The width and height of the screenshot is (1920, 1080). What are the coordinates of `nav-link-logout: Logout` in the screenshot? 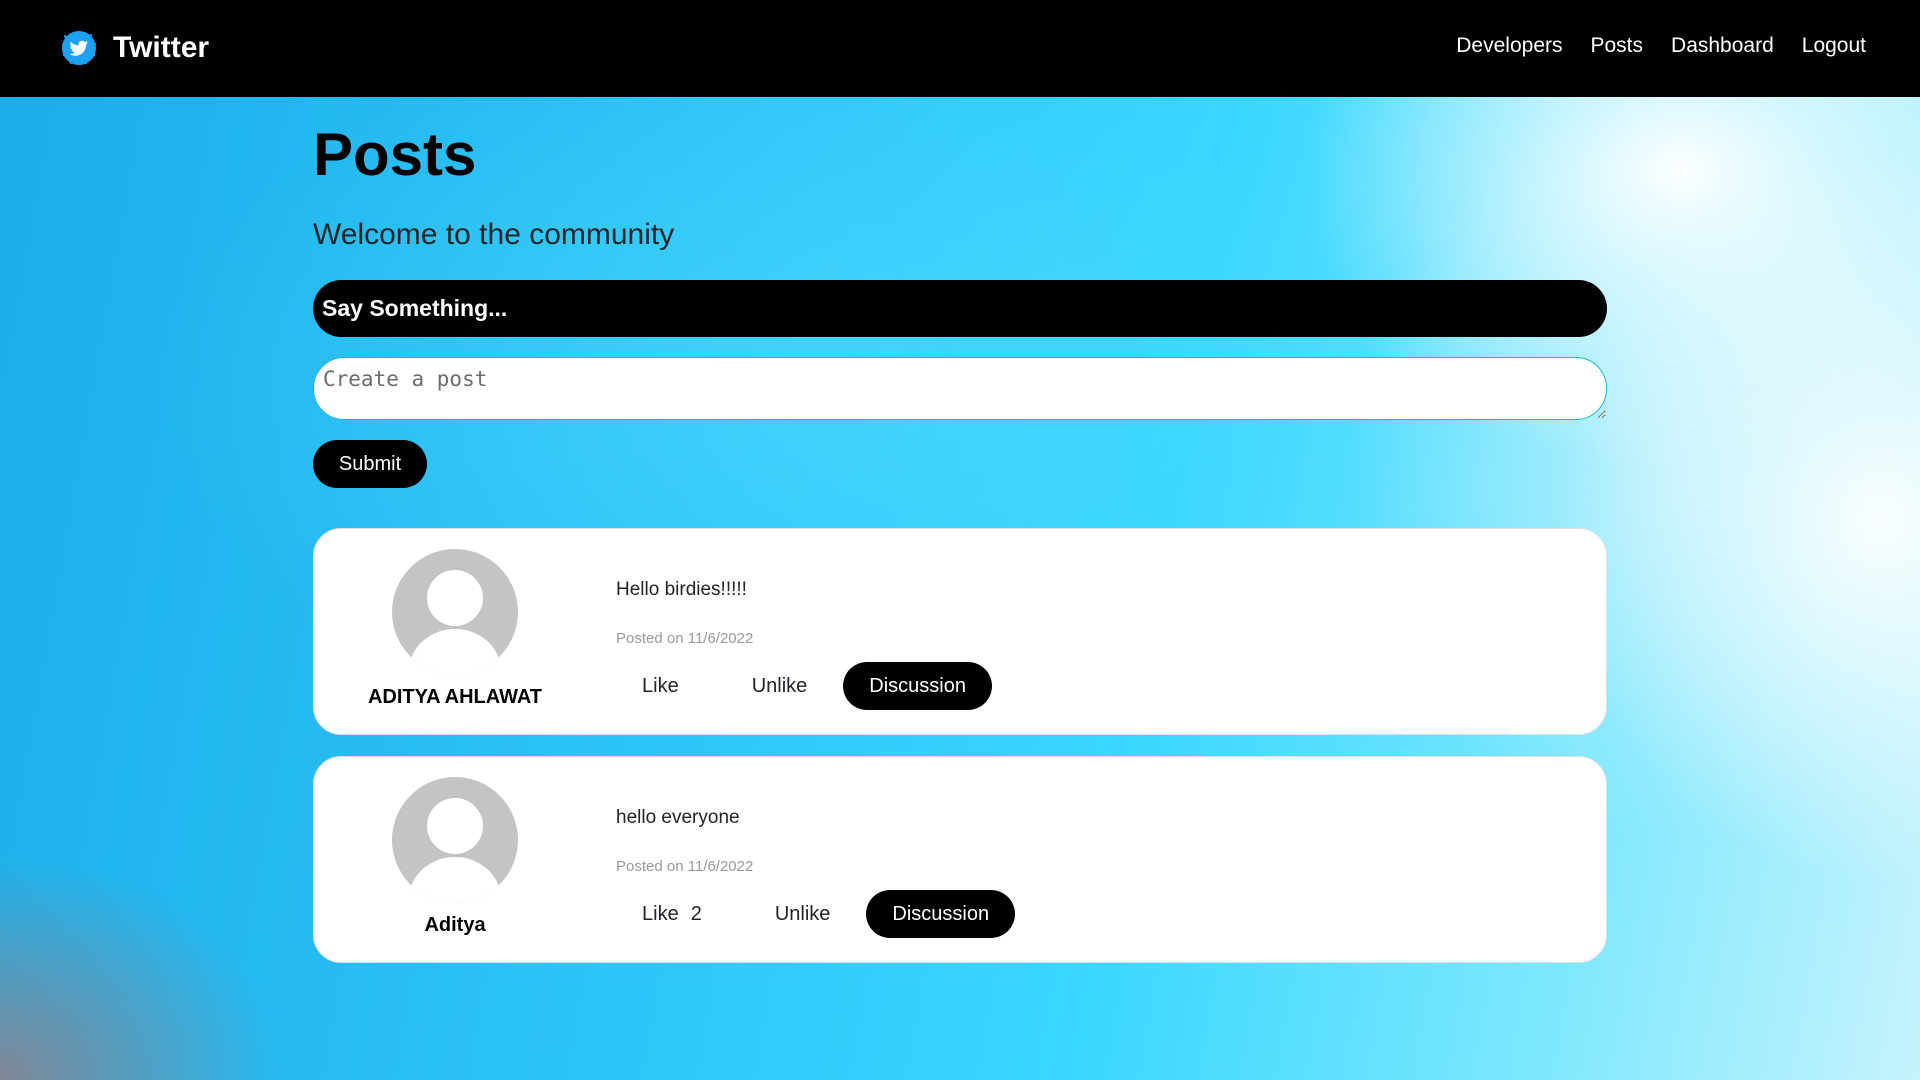 It's located at (1834, 46).